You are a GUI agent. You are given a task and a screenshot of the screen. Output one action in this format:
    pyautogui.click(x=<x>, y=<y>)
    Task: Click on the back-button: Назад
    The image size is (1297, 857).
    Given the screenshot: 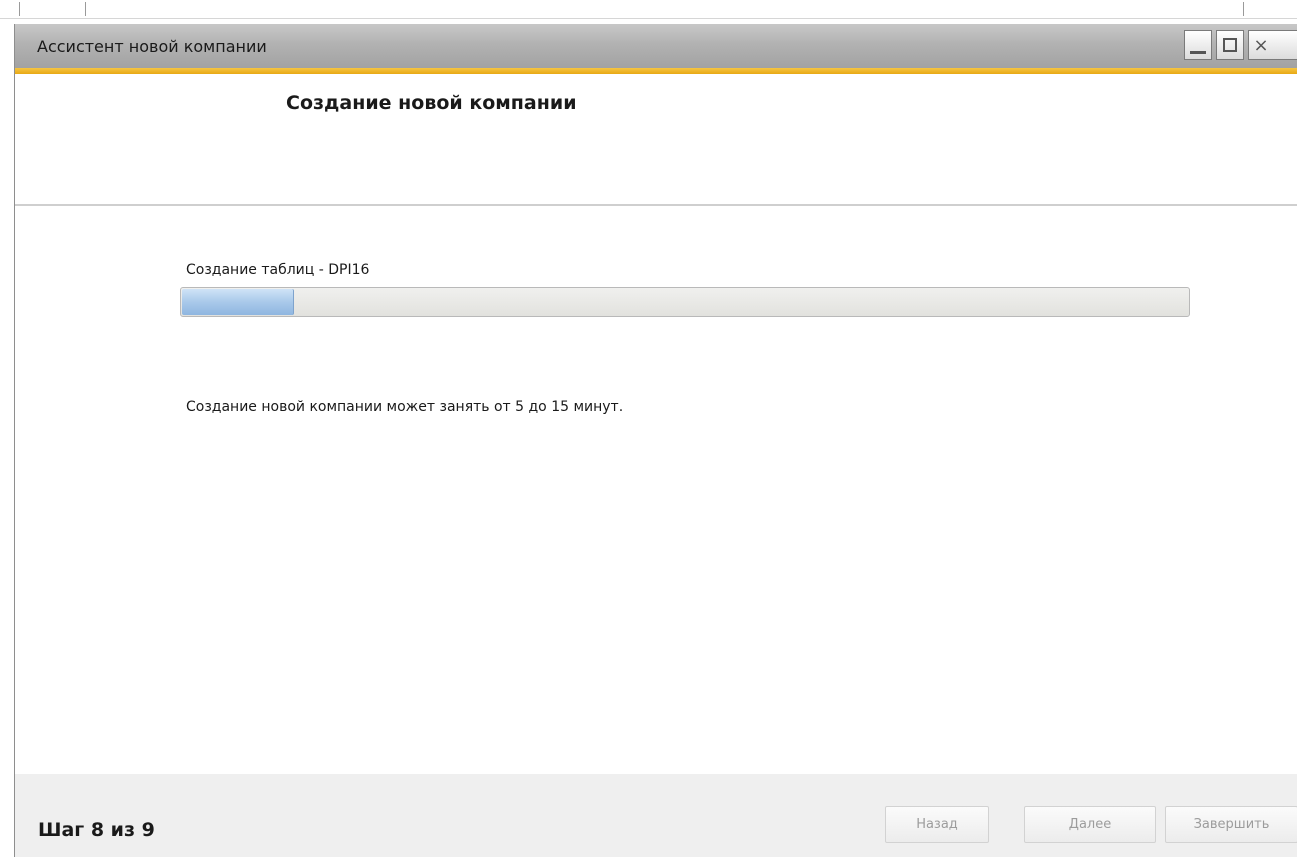 What is the action you would take?
    pyautogui.click(x=937, y=824)
    